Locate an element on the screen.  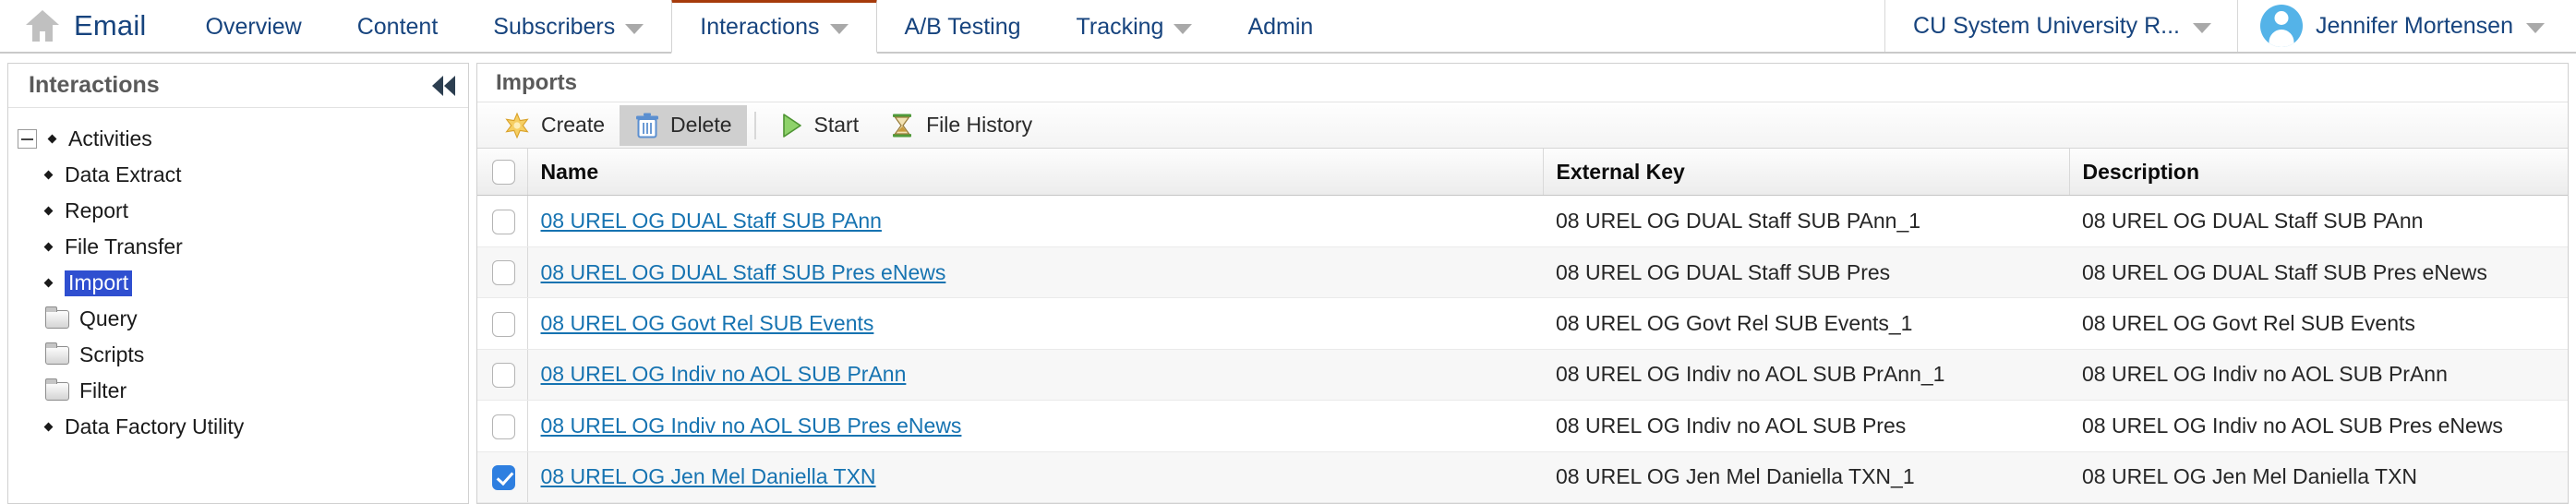
nav-label: Admin is located at coordinates (1280, 27).